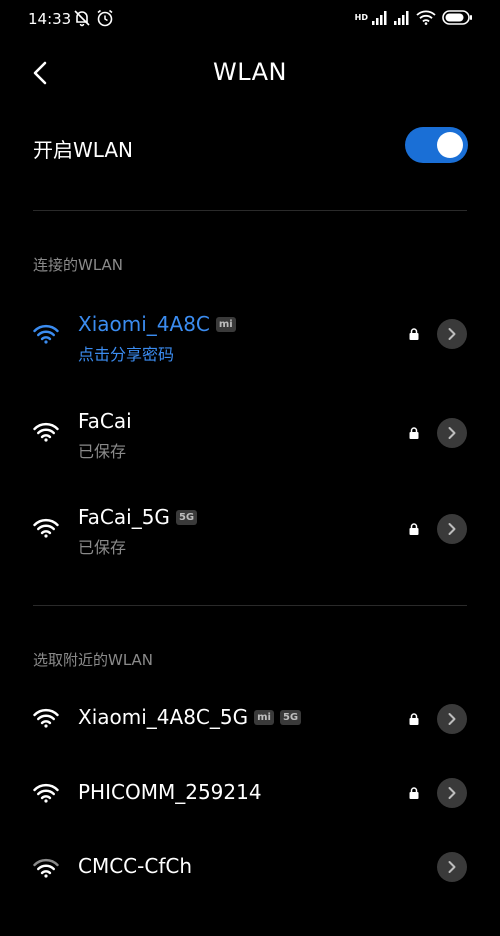 The height and width of the screenshot is (936, 500). What do you see at coordinates (78, 265) in the screenshot?
I see `connected-section-label: 连接的WLAN` at bounding box center [78, 265].